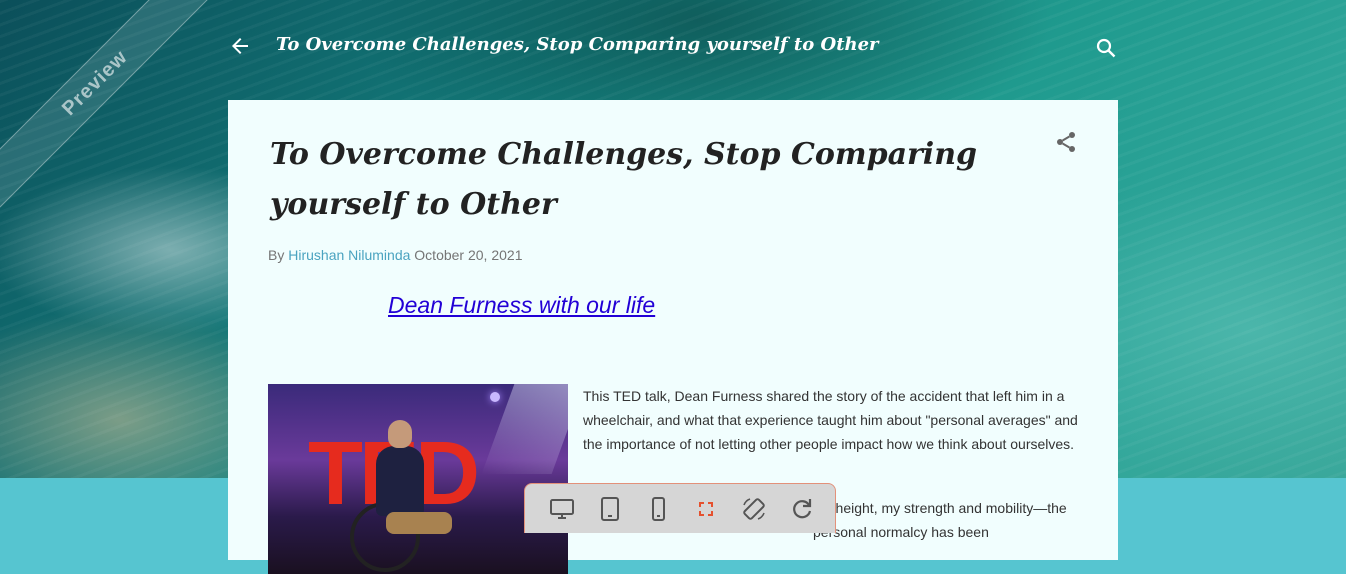 The height and width of the screenshot is (574, 1346). I want to click on back-arrow-icon, so click(240, 46).